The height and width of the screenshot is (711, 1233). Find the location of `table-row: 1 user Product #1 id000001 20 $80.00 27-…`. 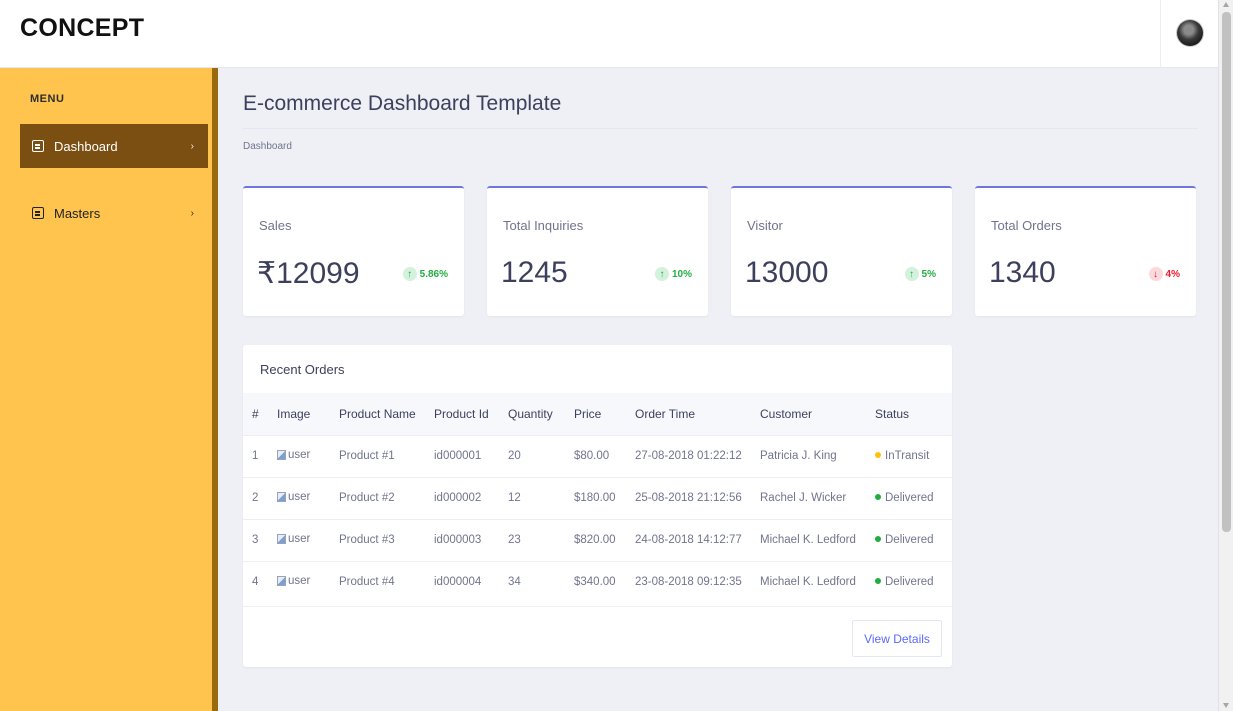

table-row: 1 user Product #1 id000001 20 $80.00 27-… is located at coordinates (597, 456).